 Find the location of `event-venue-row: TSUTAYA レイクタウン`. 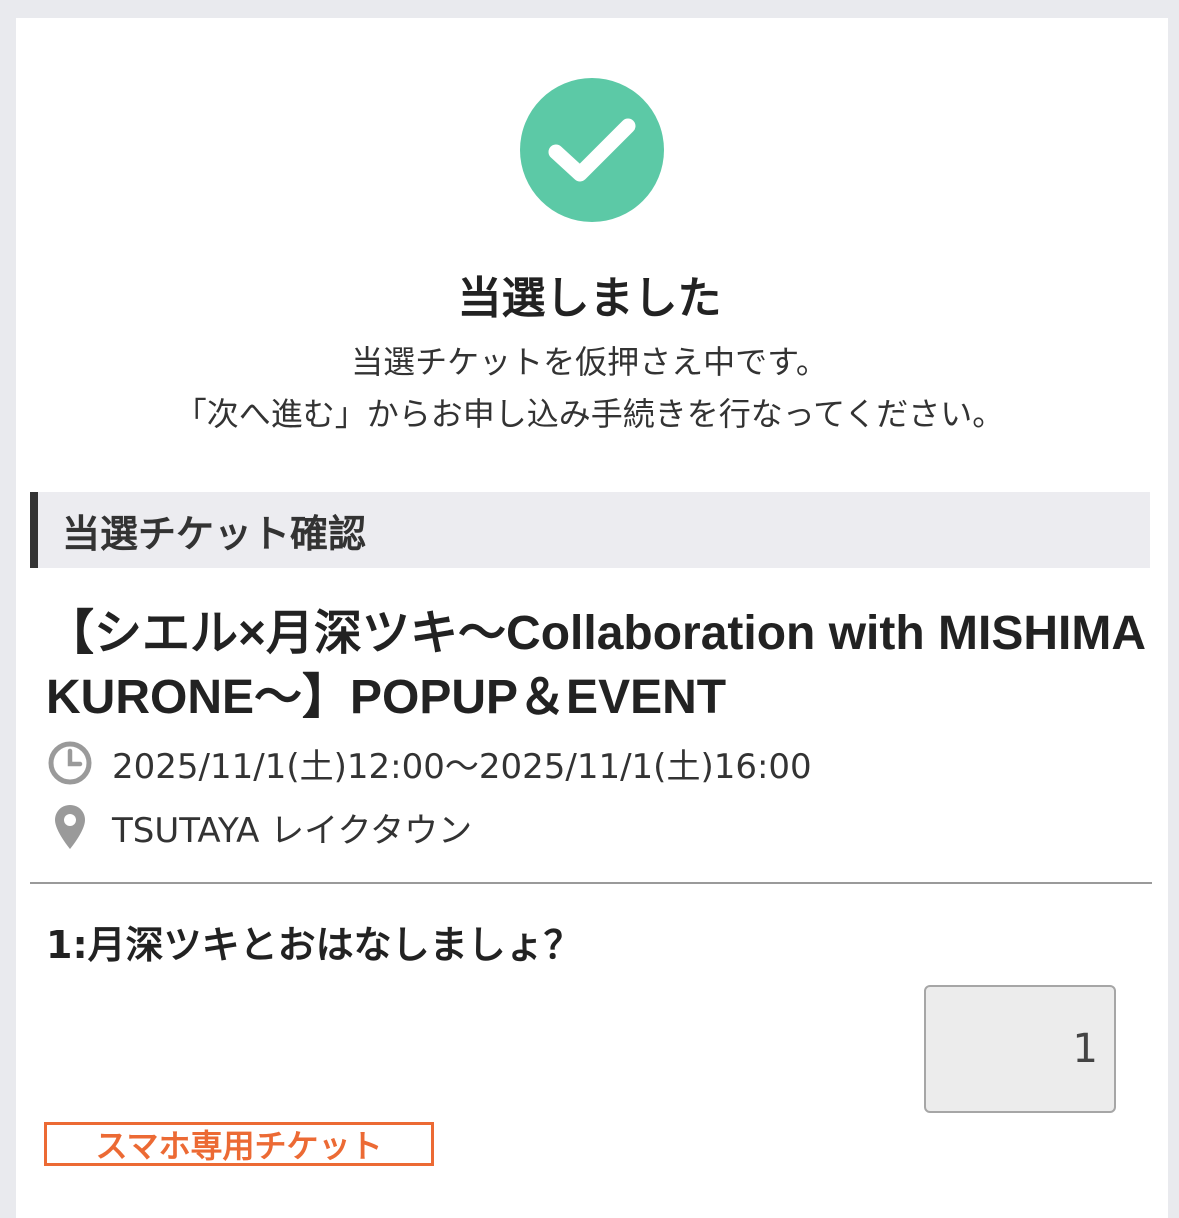

event-venue-row: TSUTAYA レイクタウン is located at coordinates (259, 827).